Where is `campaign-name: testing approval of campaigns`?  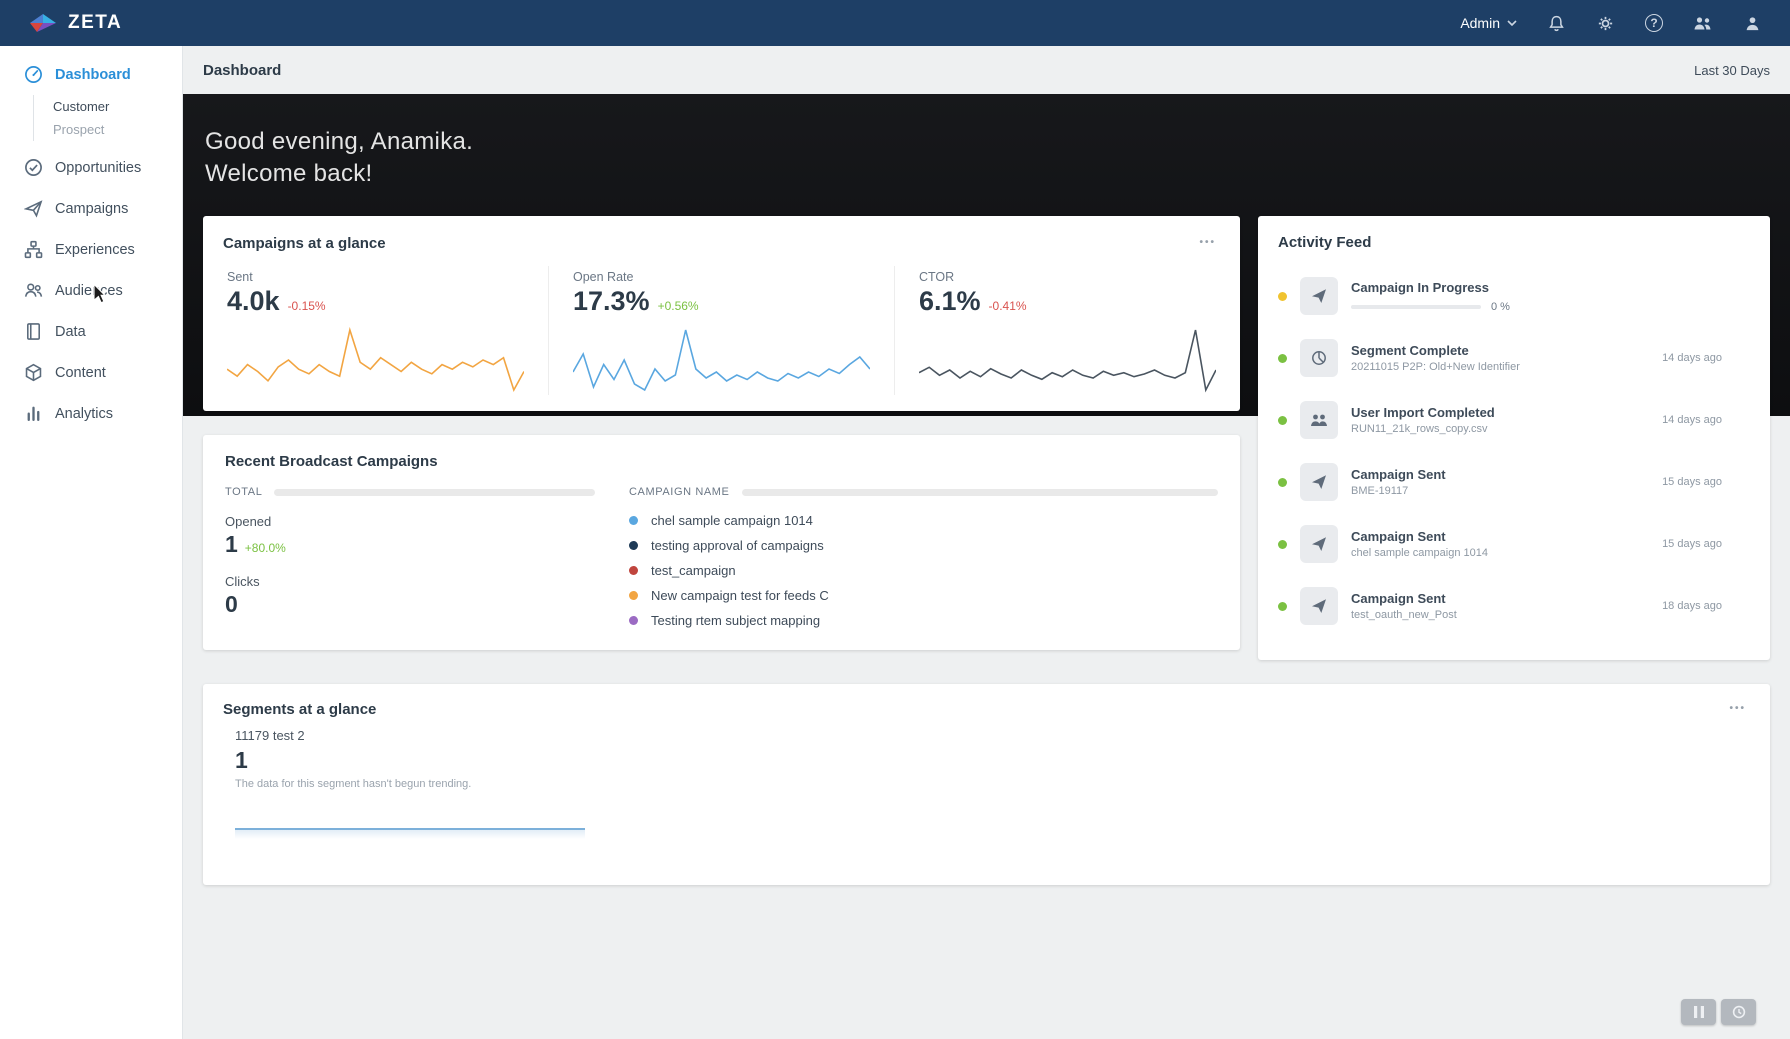 campaign-name: testing approval of campaigns is located at coordinates (737, 545).